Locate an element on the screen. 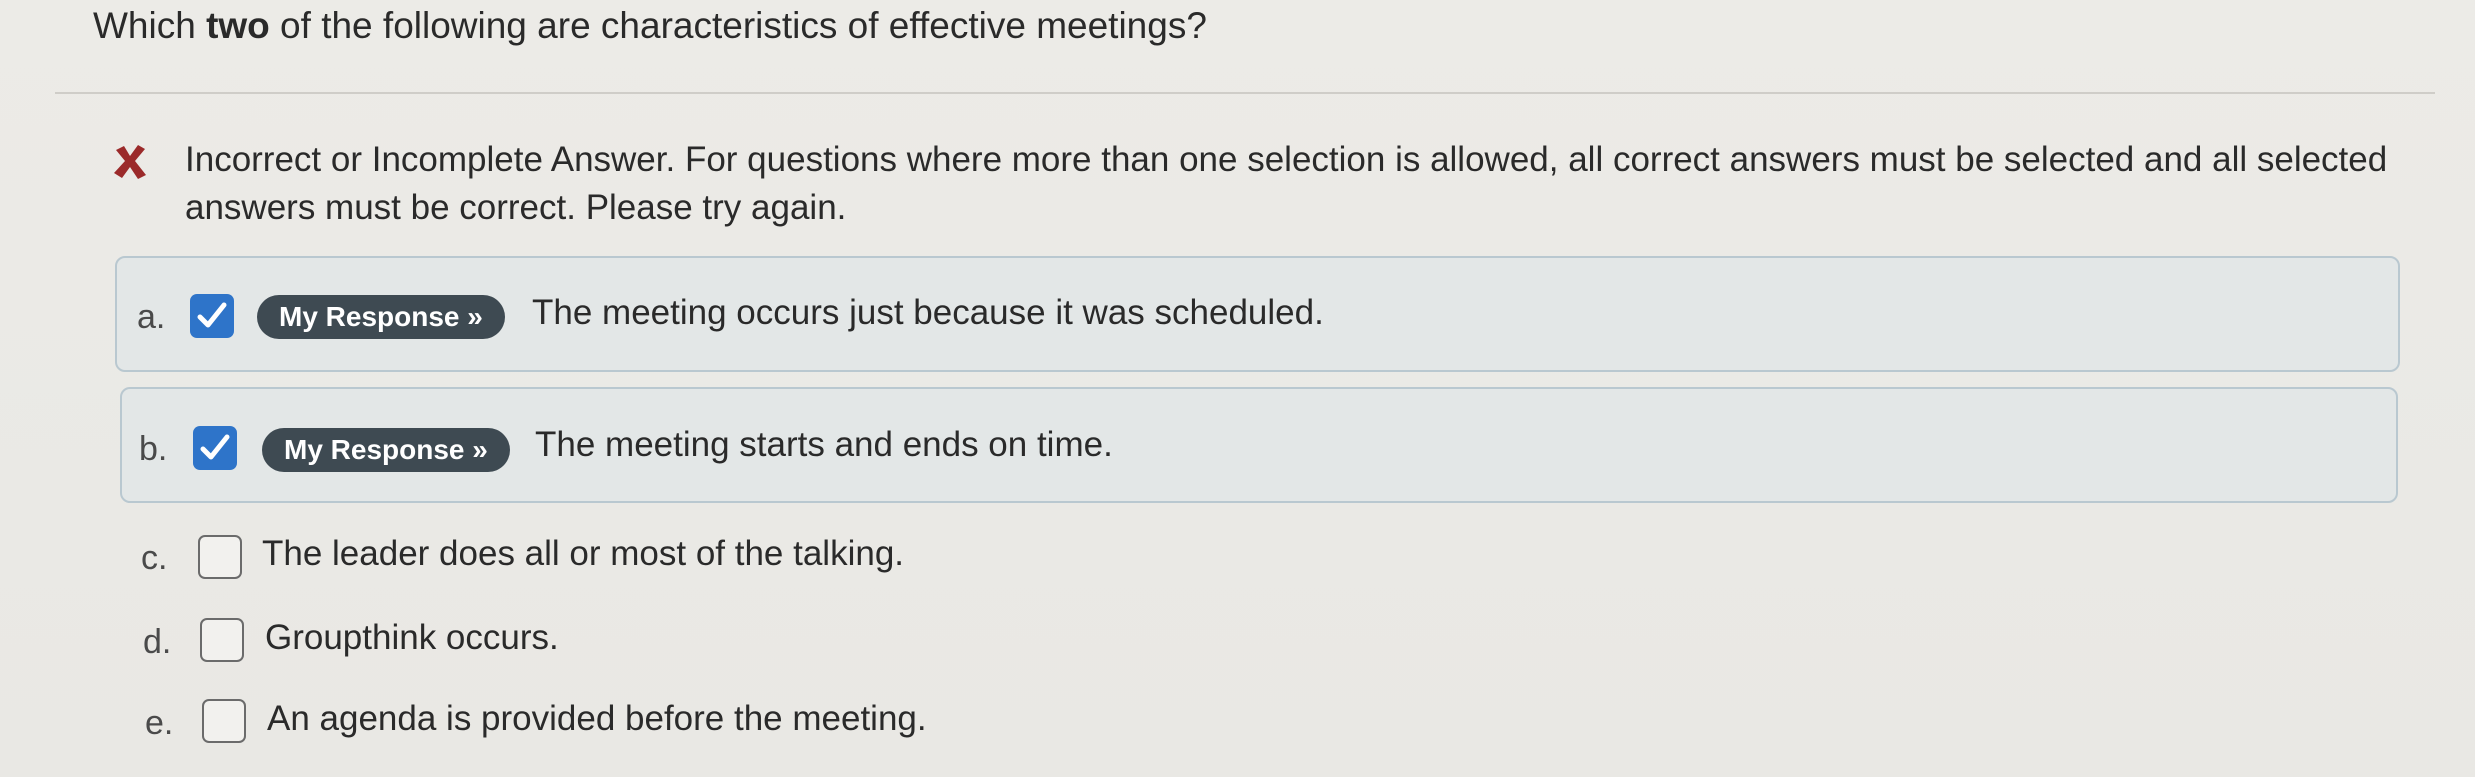 The width and height of the screenshot is (2475, 777). x-mark-icon is located at coordinates (130, 162).